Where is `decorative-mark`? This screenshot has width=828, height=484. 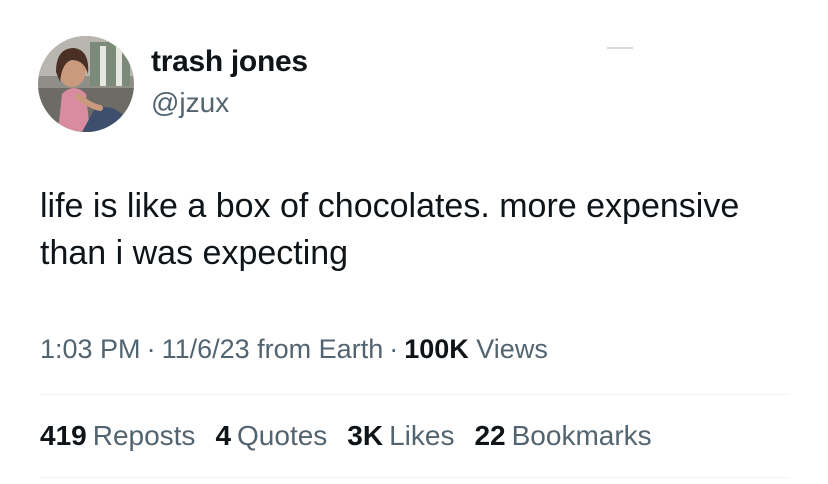
decorative-mark is located at coordinates (620, 48).